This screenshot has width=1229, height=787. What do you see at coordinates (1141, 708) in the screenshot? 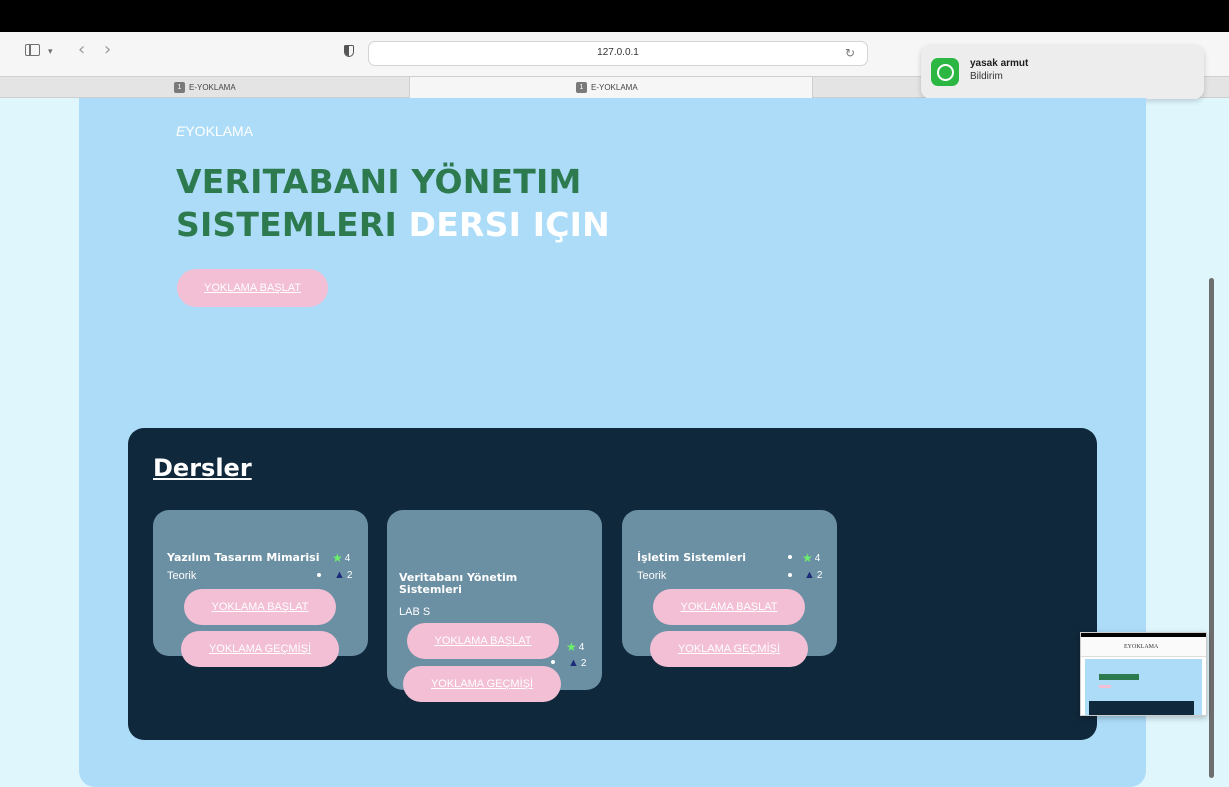
I see `thumbnail-panel` at bounding box center [1141, 708].